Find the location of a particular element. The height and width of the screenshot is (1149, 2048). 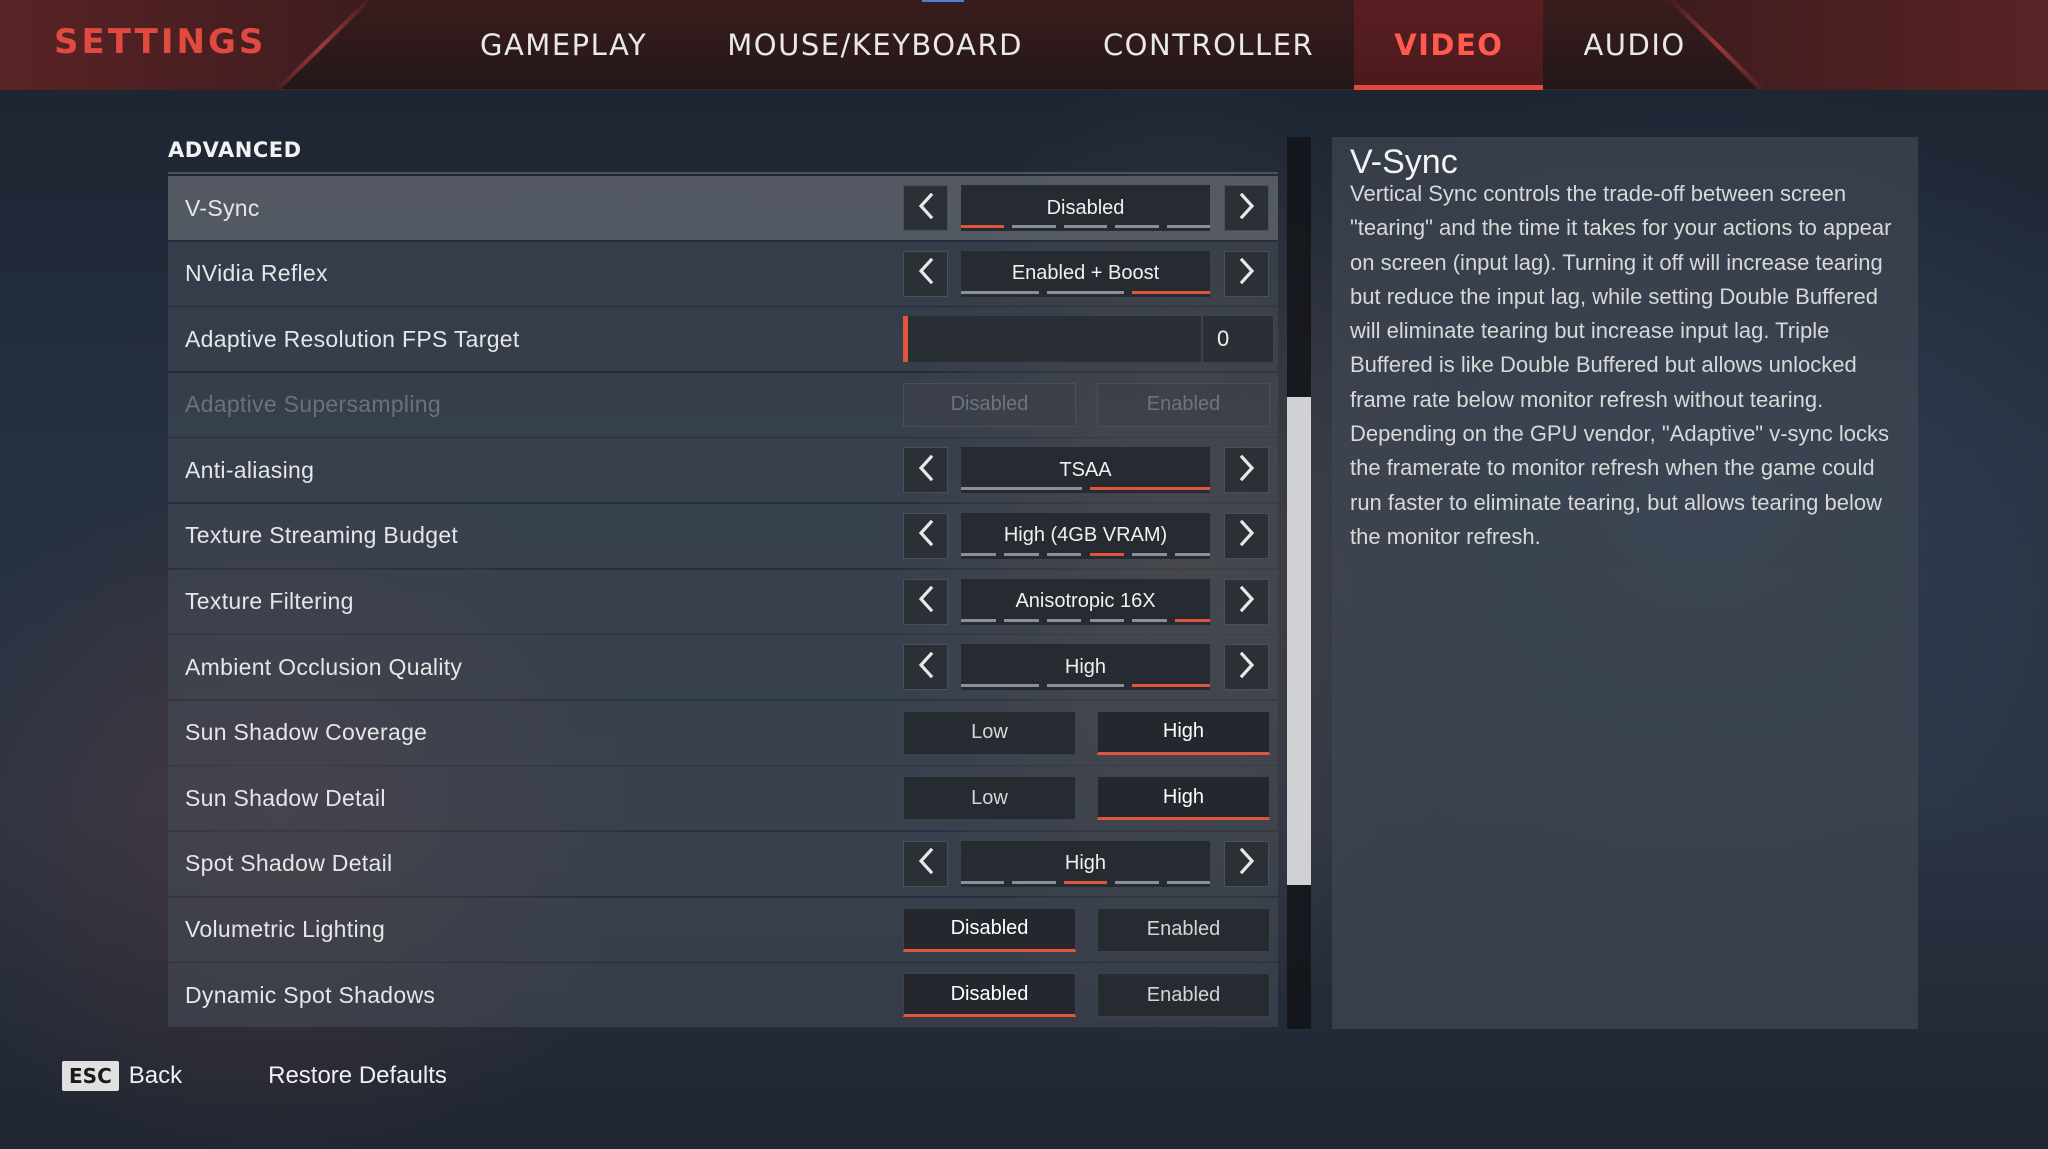

option-cycler: TSAA is located at coordinates (1088, 470).